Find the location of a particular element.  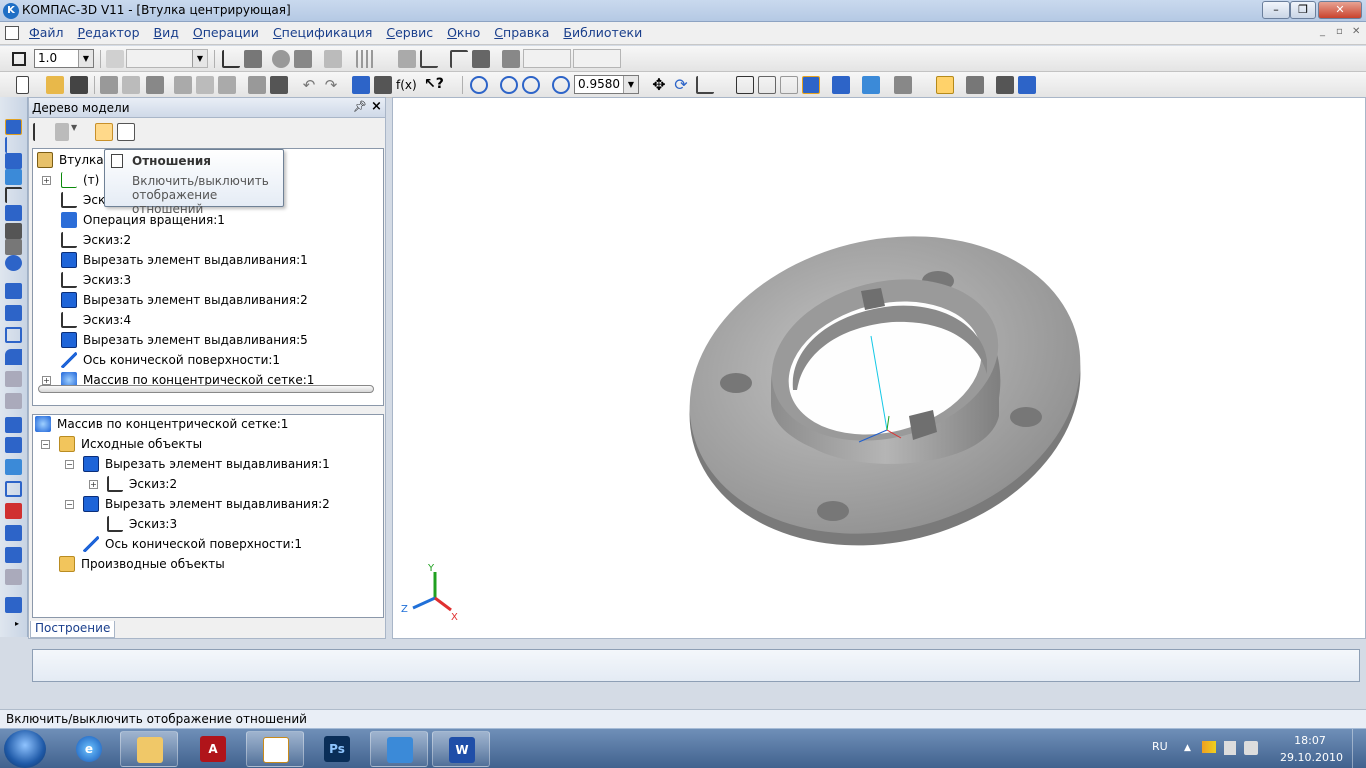

cut-icon is located at coordinates (183, 85).